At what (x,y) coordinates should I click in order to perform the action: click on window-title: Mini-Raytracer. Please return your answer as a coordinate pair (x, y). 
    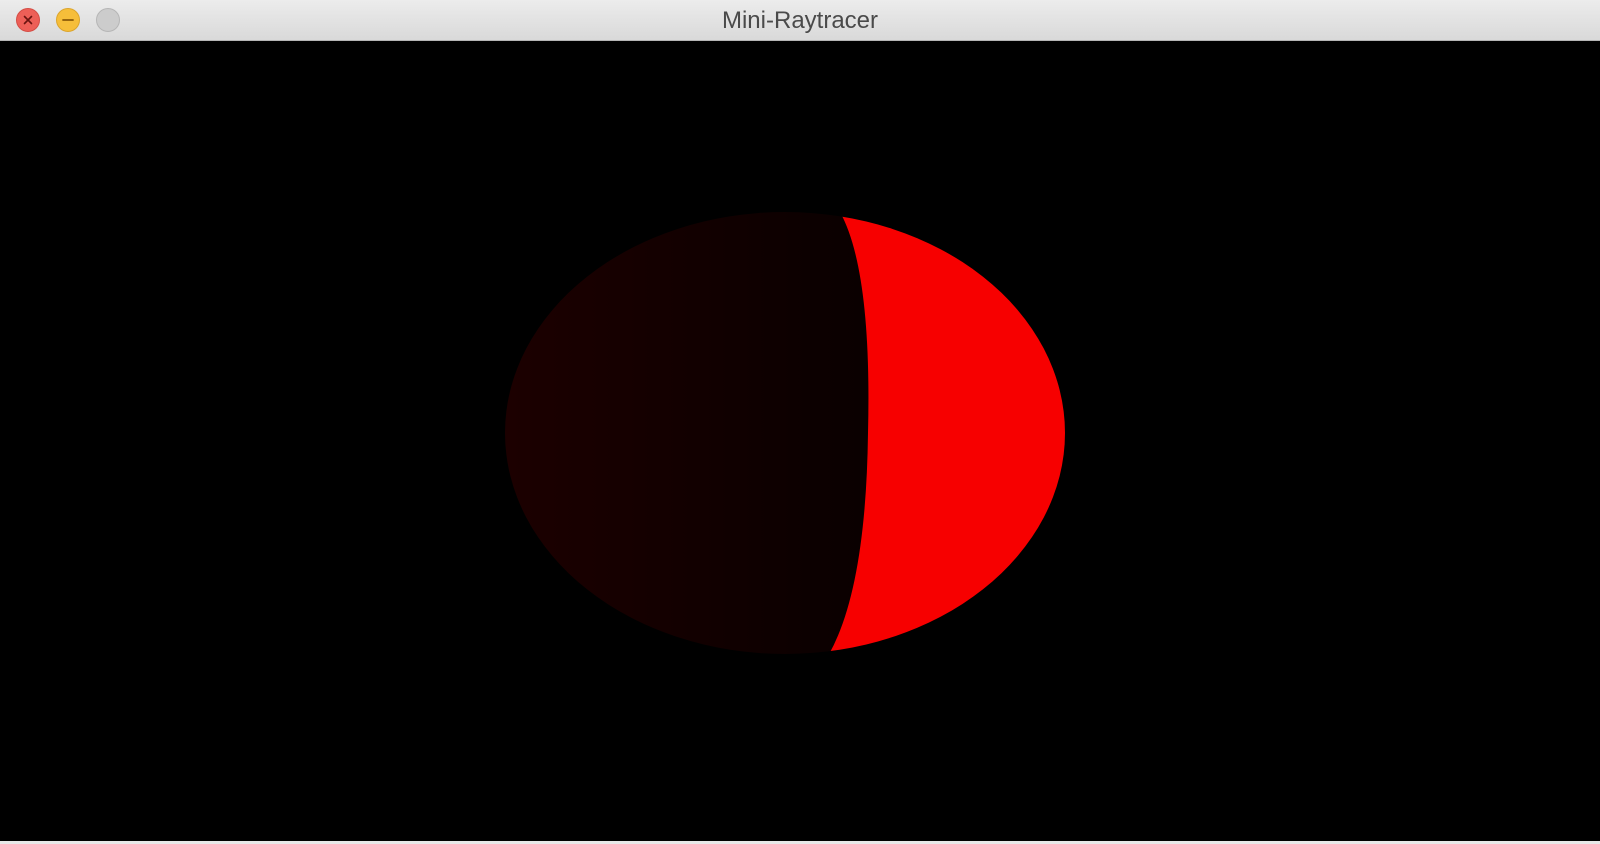
    Looking at the image, I should click on (800, 20).